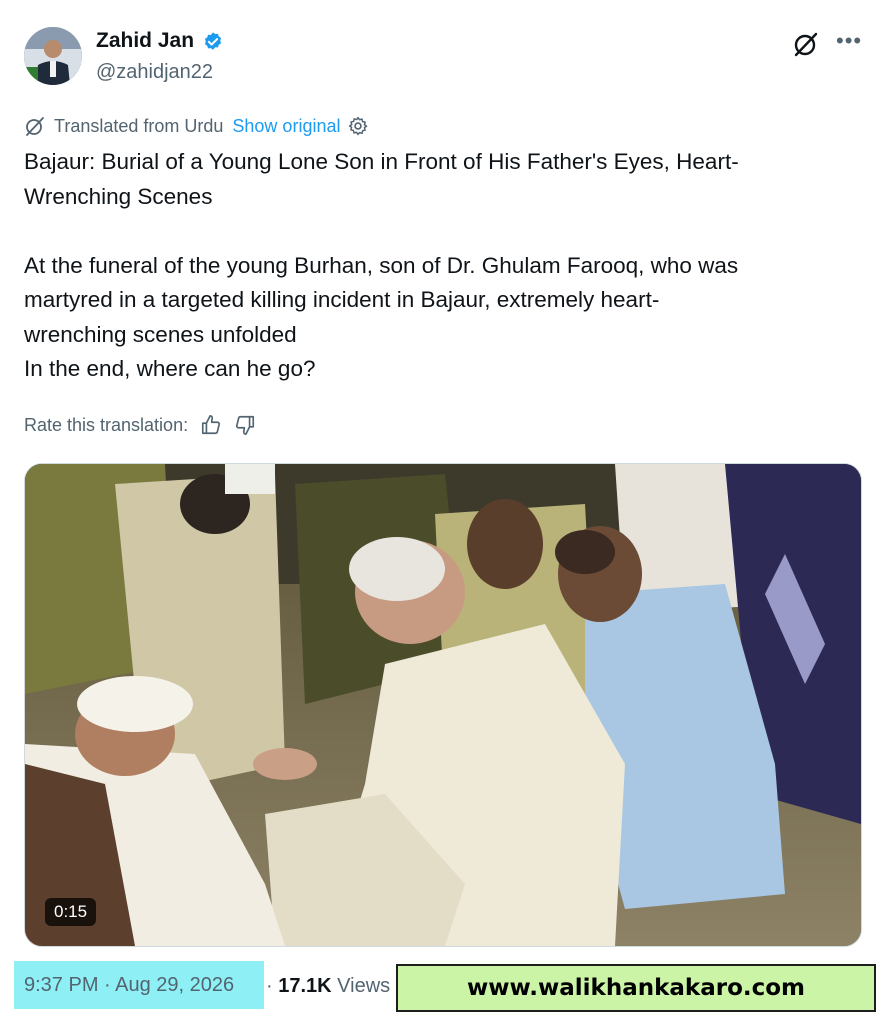  Describe the element at coordinates (154, 72) in the screenshot. I see `author-handle: @zahidjan22` at that location.